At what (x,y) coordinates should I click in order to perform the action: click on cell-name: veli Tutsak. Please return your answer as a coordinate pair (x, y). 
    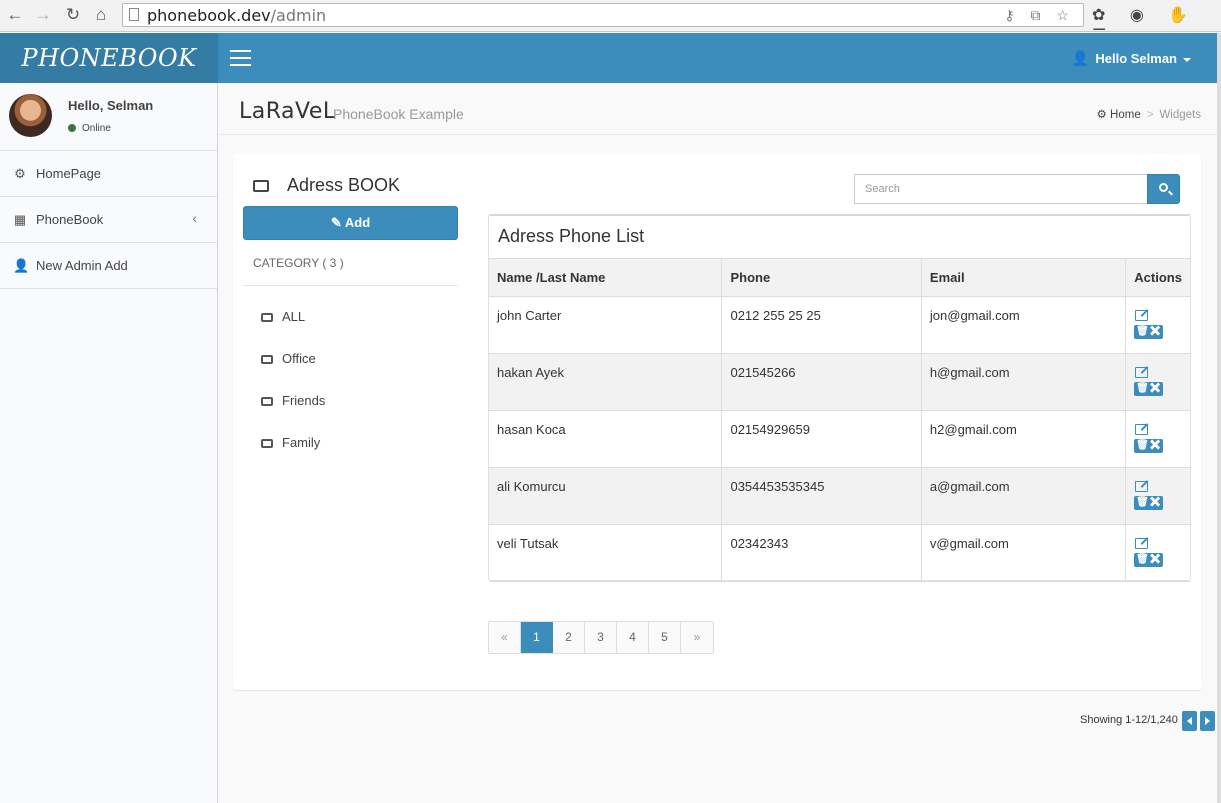
    Looking at the image, I should click on (606, 553).